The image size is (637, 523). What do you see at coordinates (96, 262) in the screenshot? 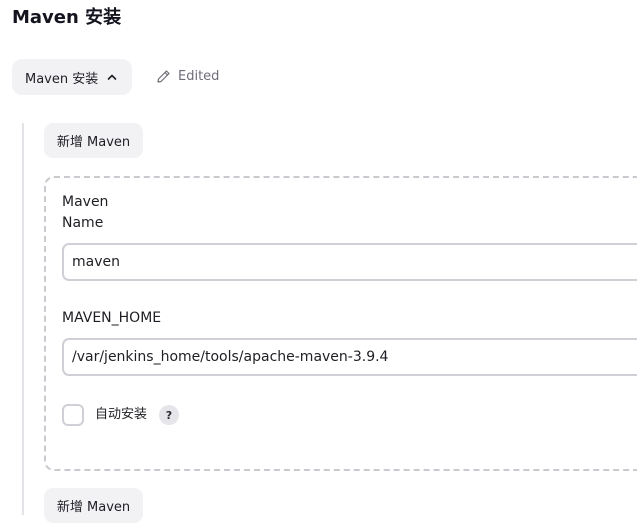
I see `maven-name-value: maven` at bounding box center [96, 262].